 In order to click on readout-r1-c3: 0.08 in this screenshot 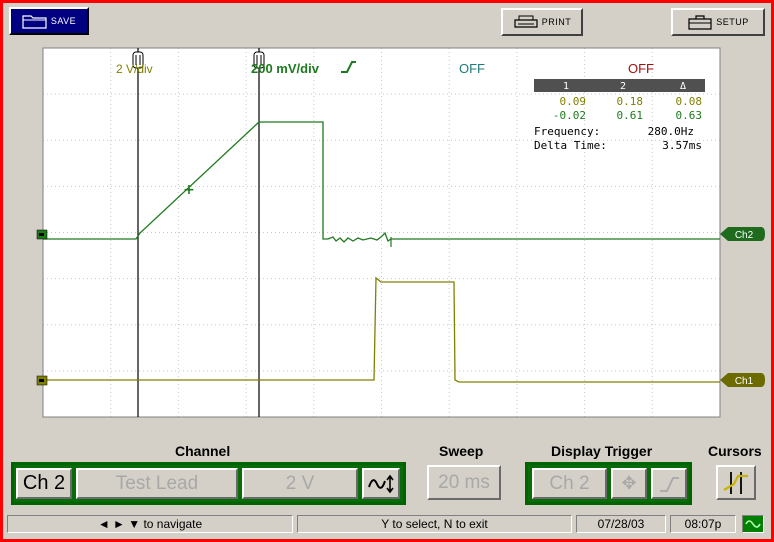, I will do `click(689, 101)`.